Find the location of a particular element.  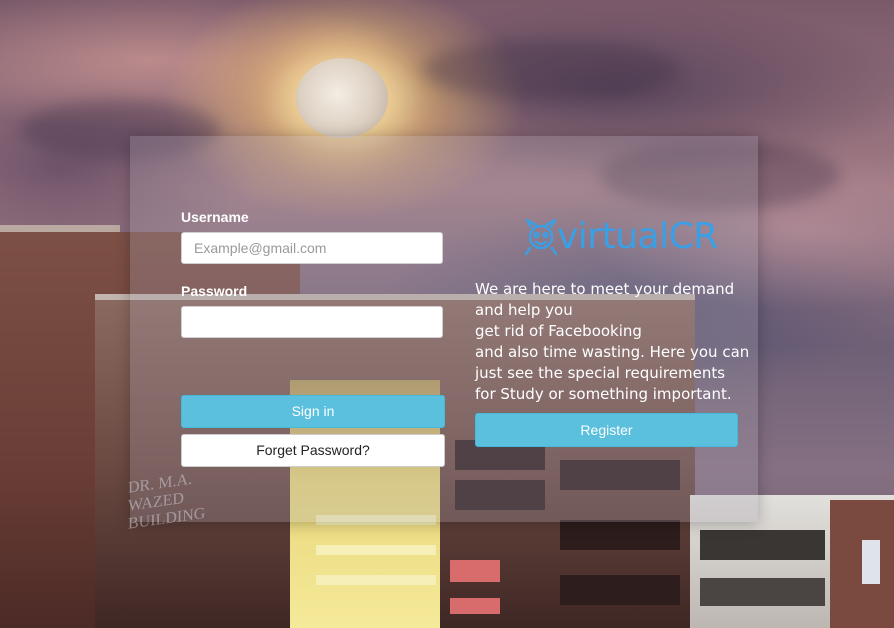

description-line: get rid of Facebooking is located at coordinates (558, 331).